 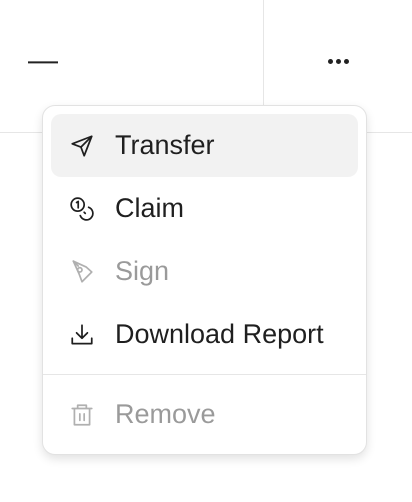 I want to click on send-icon, so click(x=82, y=145).